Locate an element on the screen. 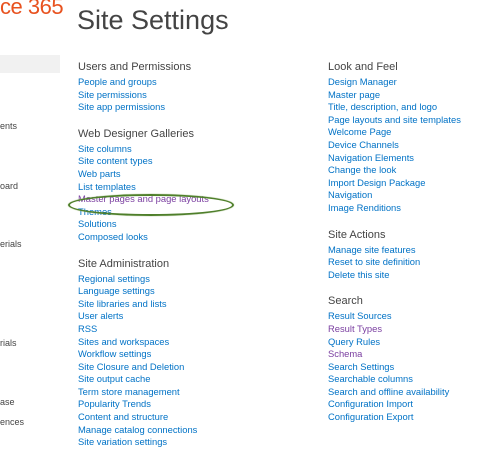 Image resolution: width=500 pixels, height=462 pixels. list-item: Manage site features is located at coordinates (413, 250).